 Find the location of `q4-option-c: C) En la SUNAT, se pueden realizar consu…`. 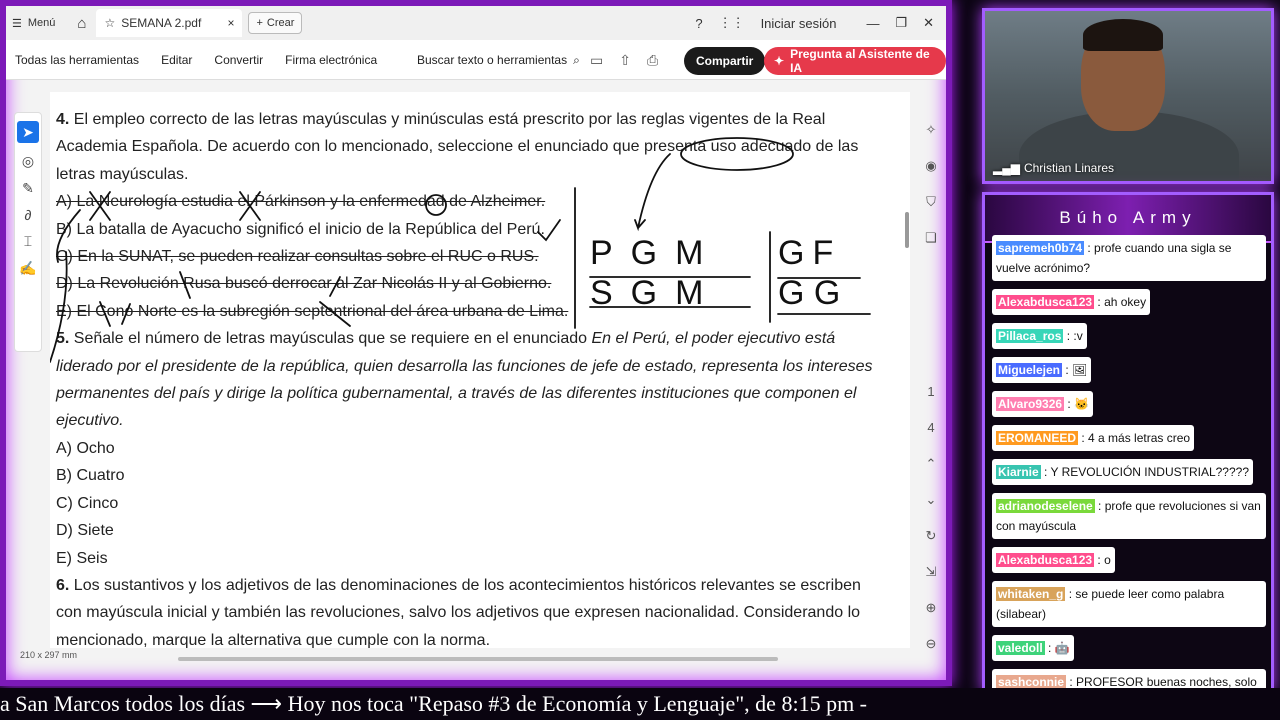

q4-option-c: C) En la SUNAT, se pueden realizar consu… is located at coordinates (297, 257).